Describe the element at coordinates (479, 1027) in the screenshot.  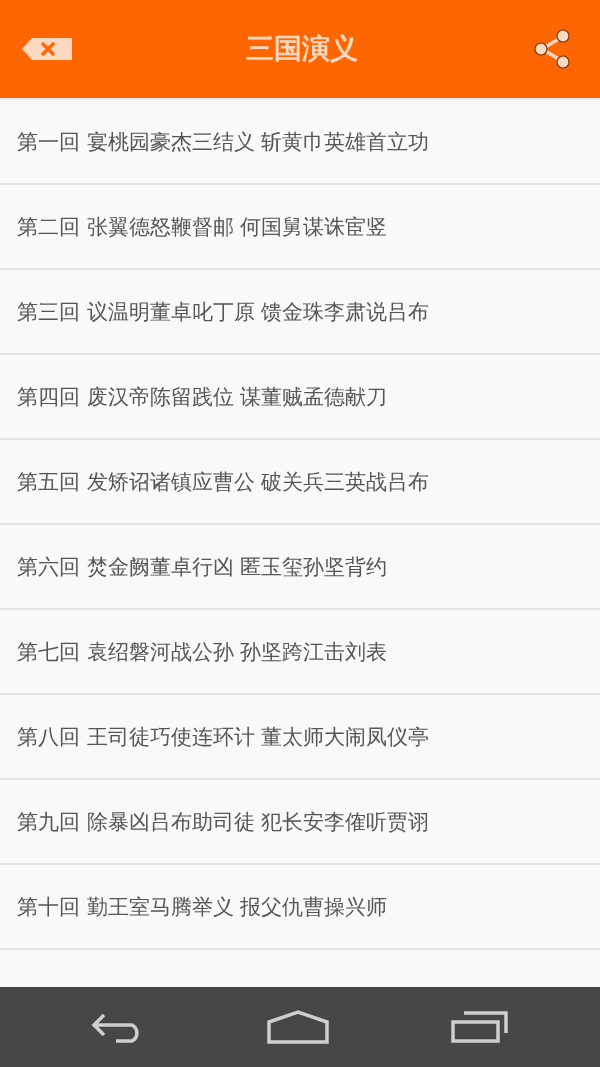
I see `recent-apps-icon` at that location.